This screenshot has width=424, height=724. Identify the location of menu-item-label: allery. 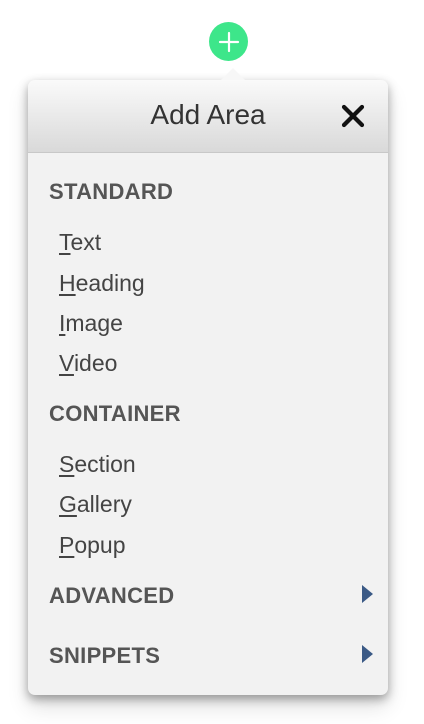
(104, 504).